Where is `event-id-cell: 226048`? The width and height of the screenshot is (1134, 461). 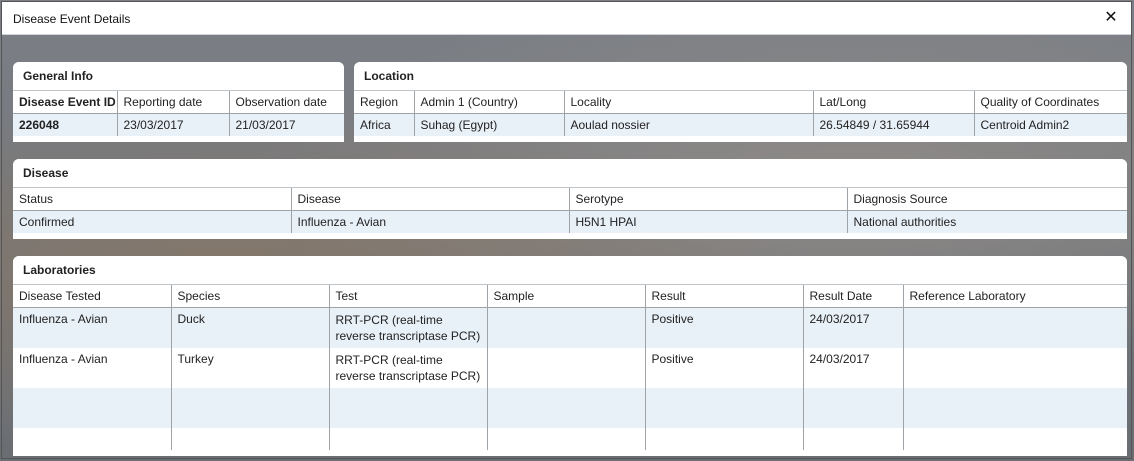
event-id-cell: 226048 is located at coordinates (65, 124).